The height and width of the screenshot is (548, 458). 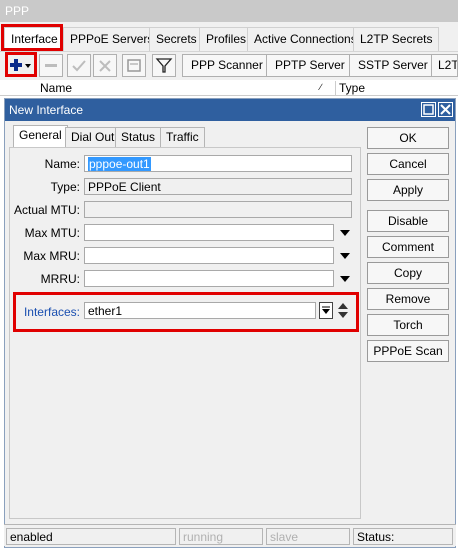 I want to click on max-mtu-dropdown-icon, so click(x=345, y=233).